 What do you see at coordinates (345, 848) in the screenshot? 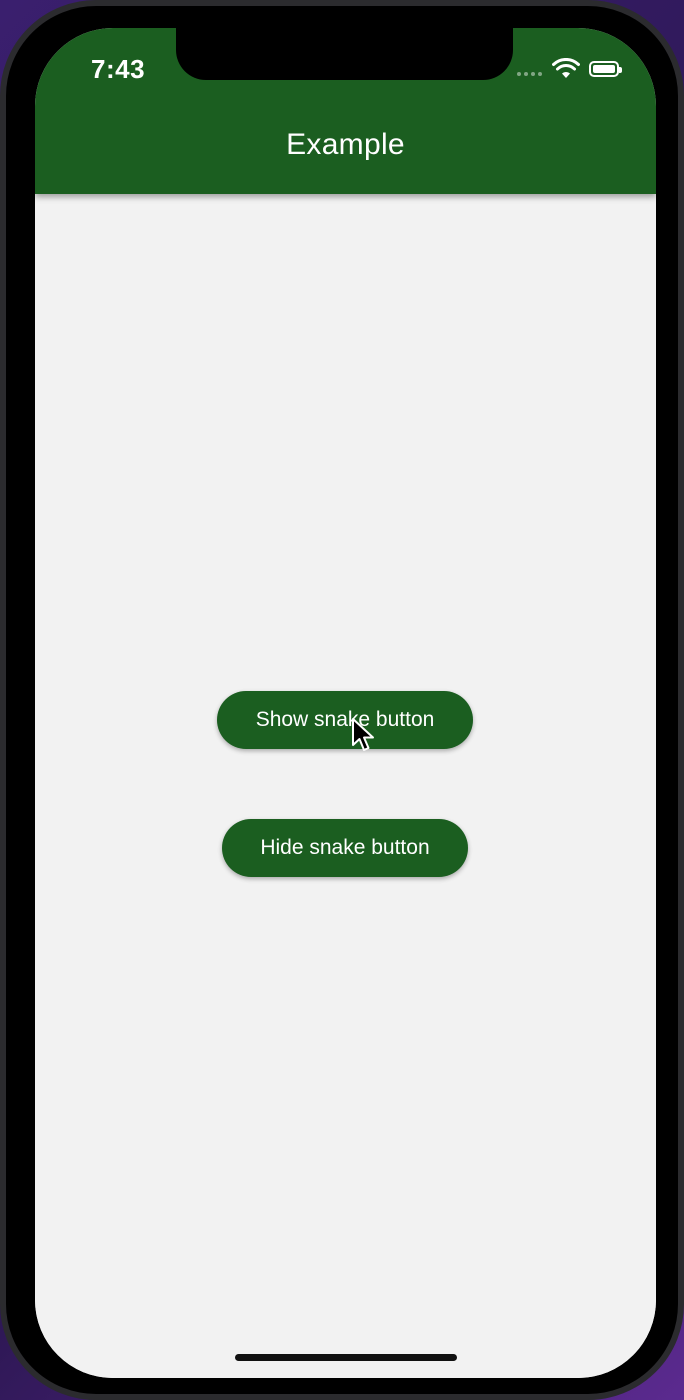
I see `hide-snake-button: Hide snake button` at bounding box center [345, 848].